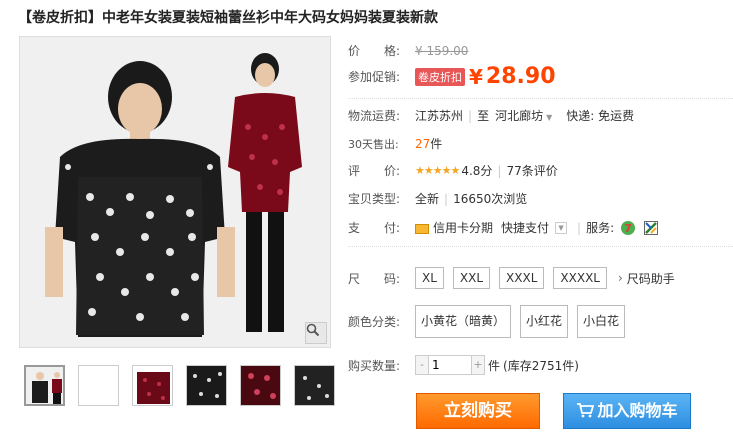  I want to click on quantity-row: 购买数量: - + 件 (库存2751件), so click(463, 365).